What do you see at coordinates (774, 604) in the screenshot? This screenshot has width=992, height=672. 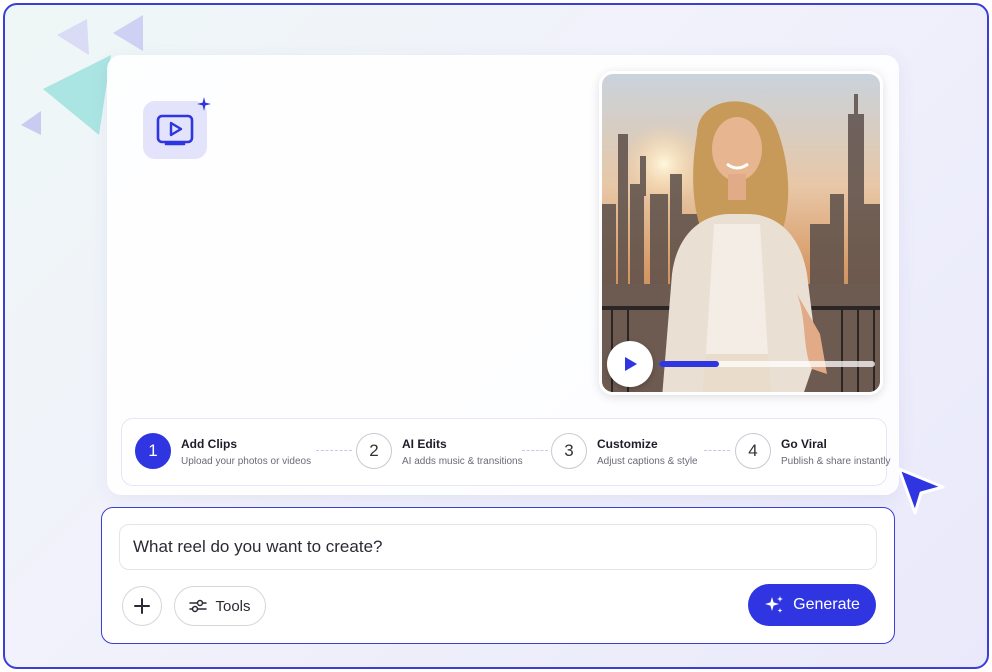 I see `sparkles-icon` at bounding box center [774, 604].